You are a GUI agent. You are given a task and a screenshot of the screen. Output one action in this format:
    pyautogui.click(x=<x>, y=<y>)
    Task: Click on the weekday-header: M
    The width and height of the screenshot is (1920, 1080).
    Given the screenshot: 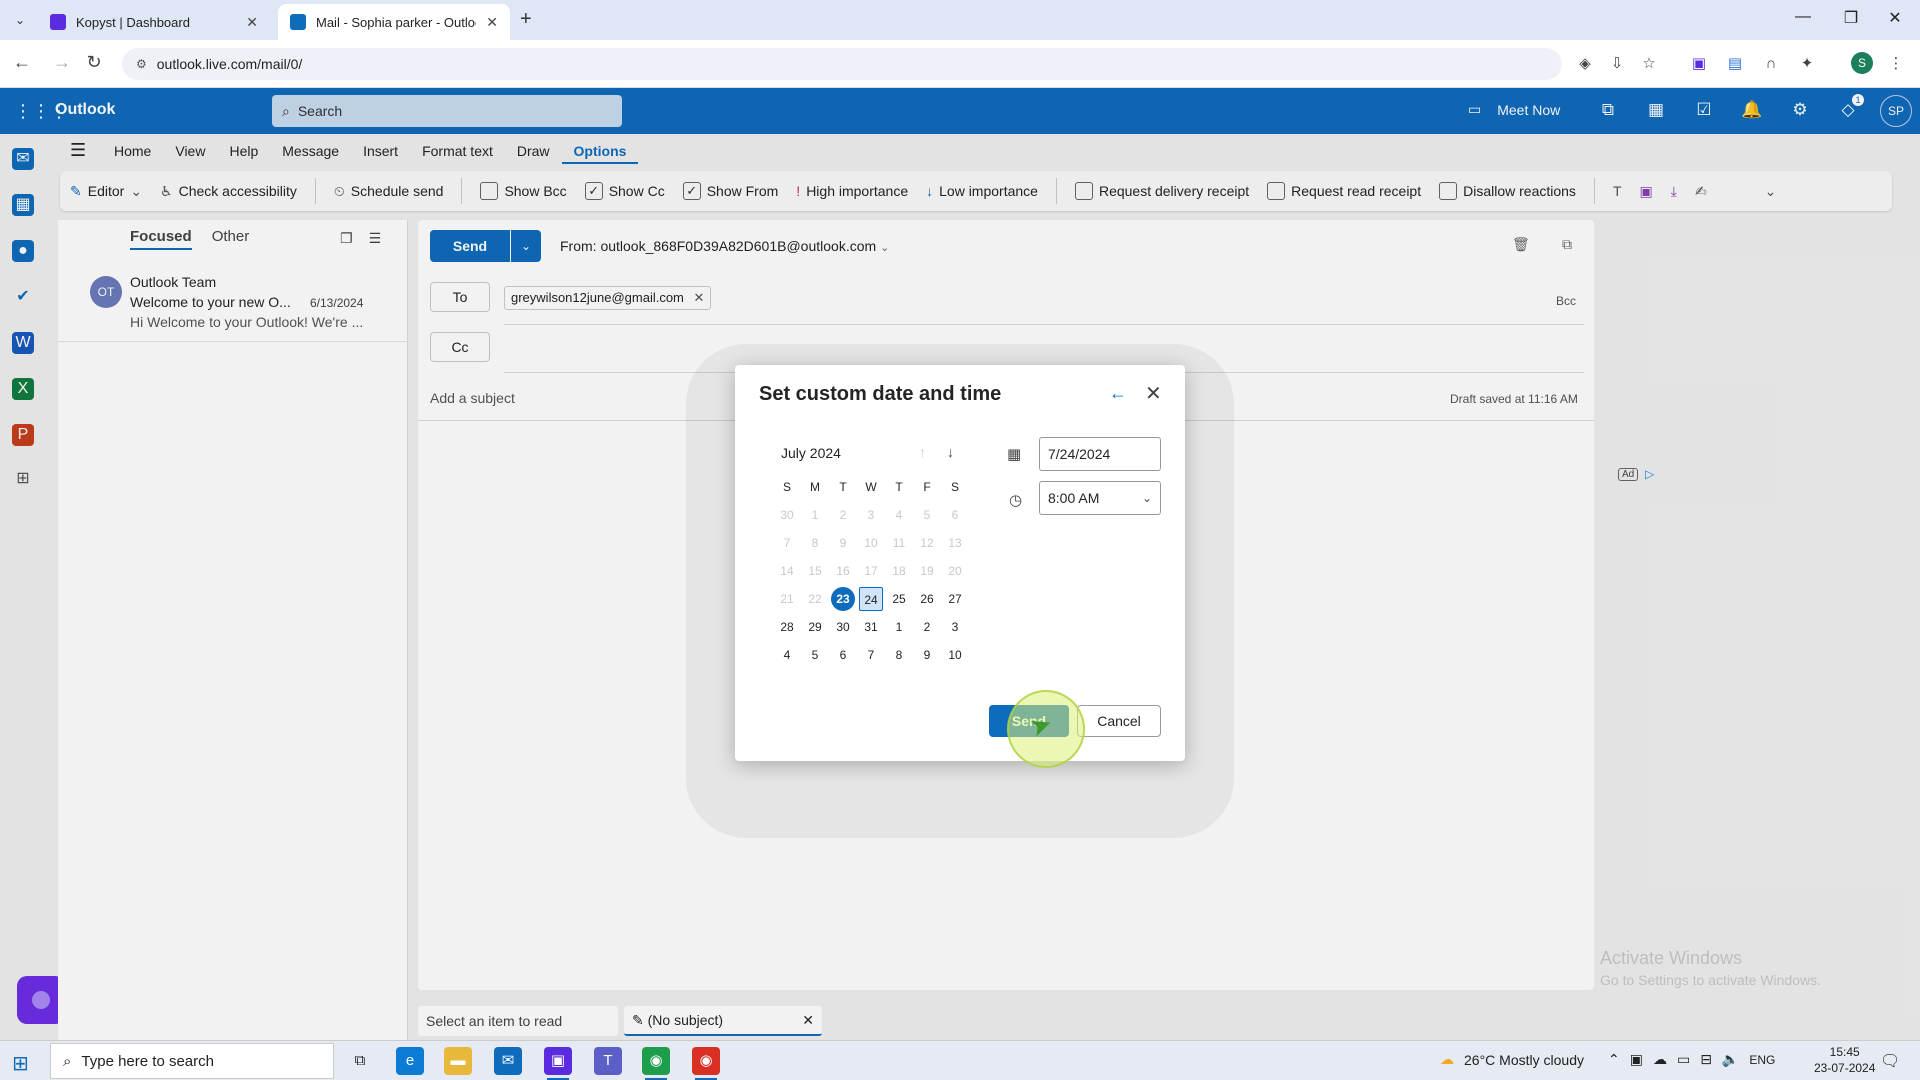 What is the action you would take?
    pyautogui.click(x=815, y=487)
    